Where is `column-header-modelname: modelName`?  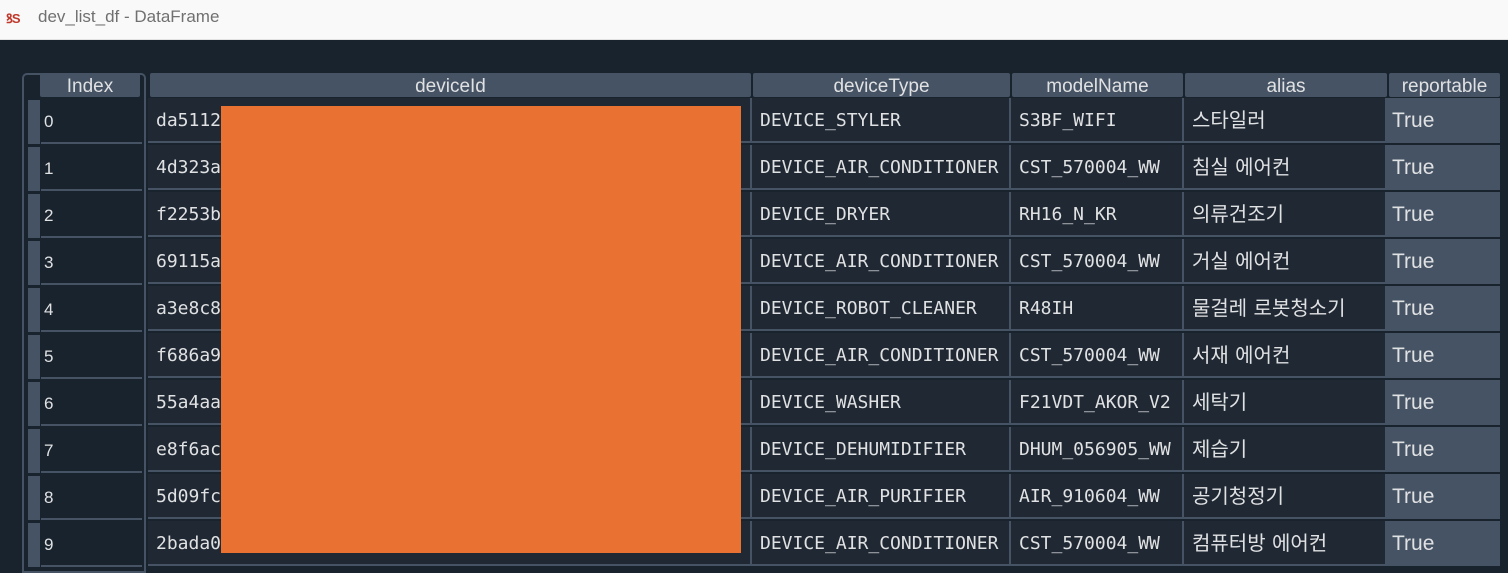
column-header-modelname: modelName is located at coordinates (1097, 85).